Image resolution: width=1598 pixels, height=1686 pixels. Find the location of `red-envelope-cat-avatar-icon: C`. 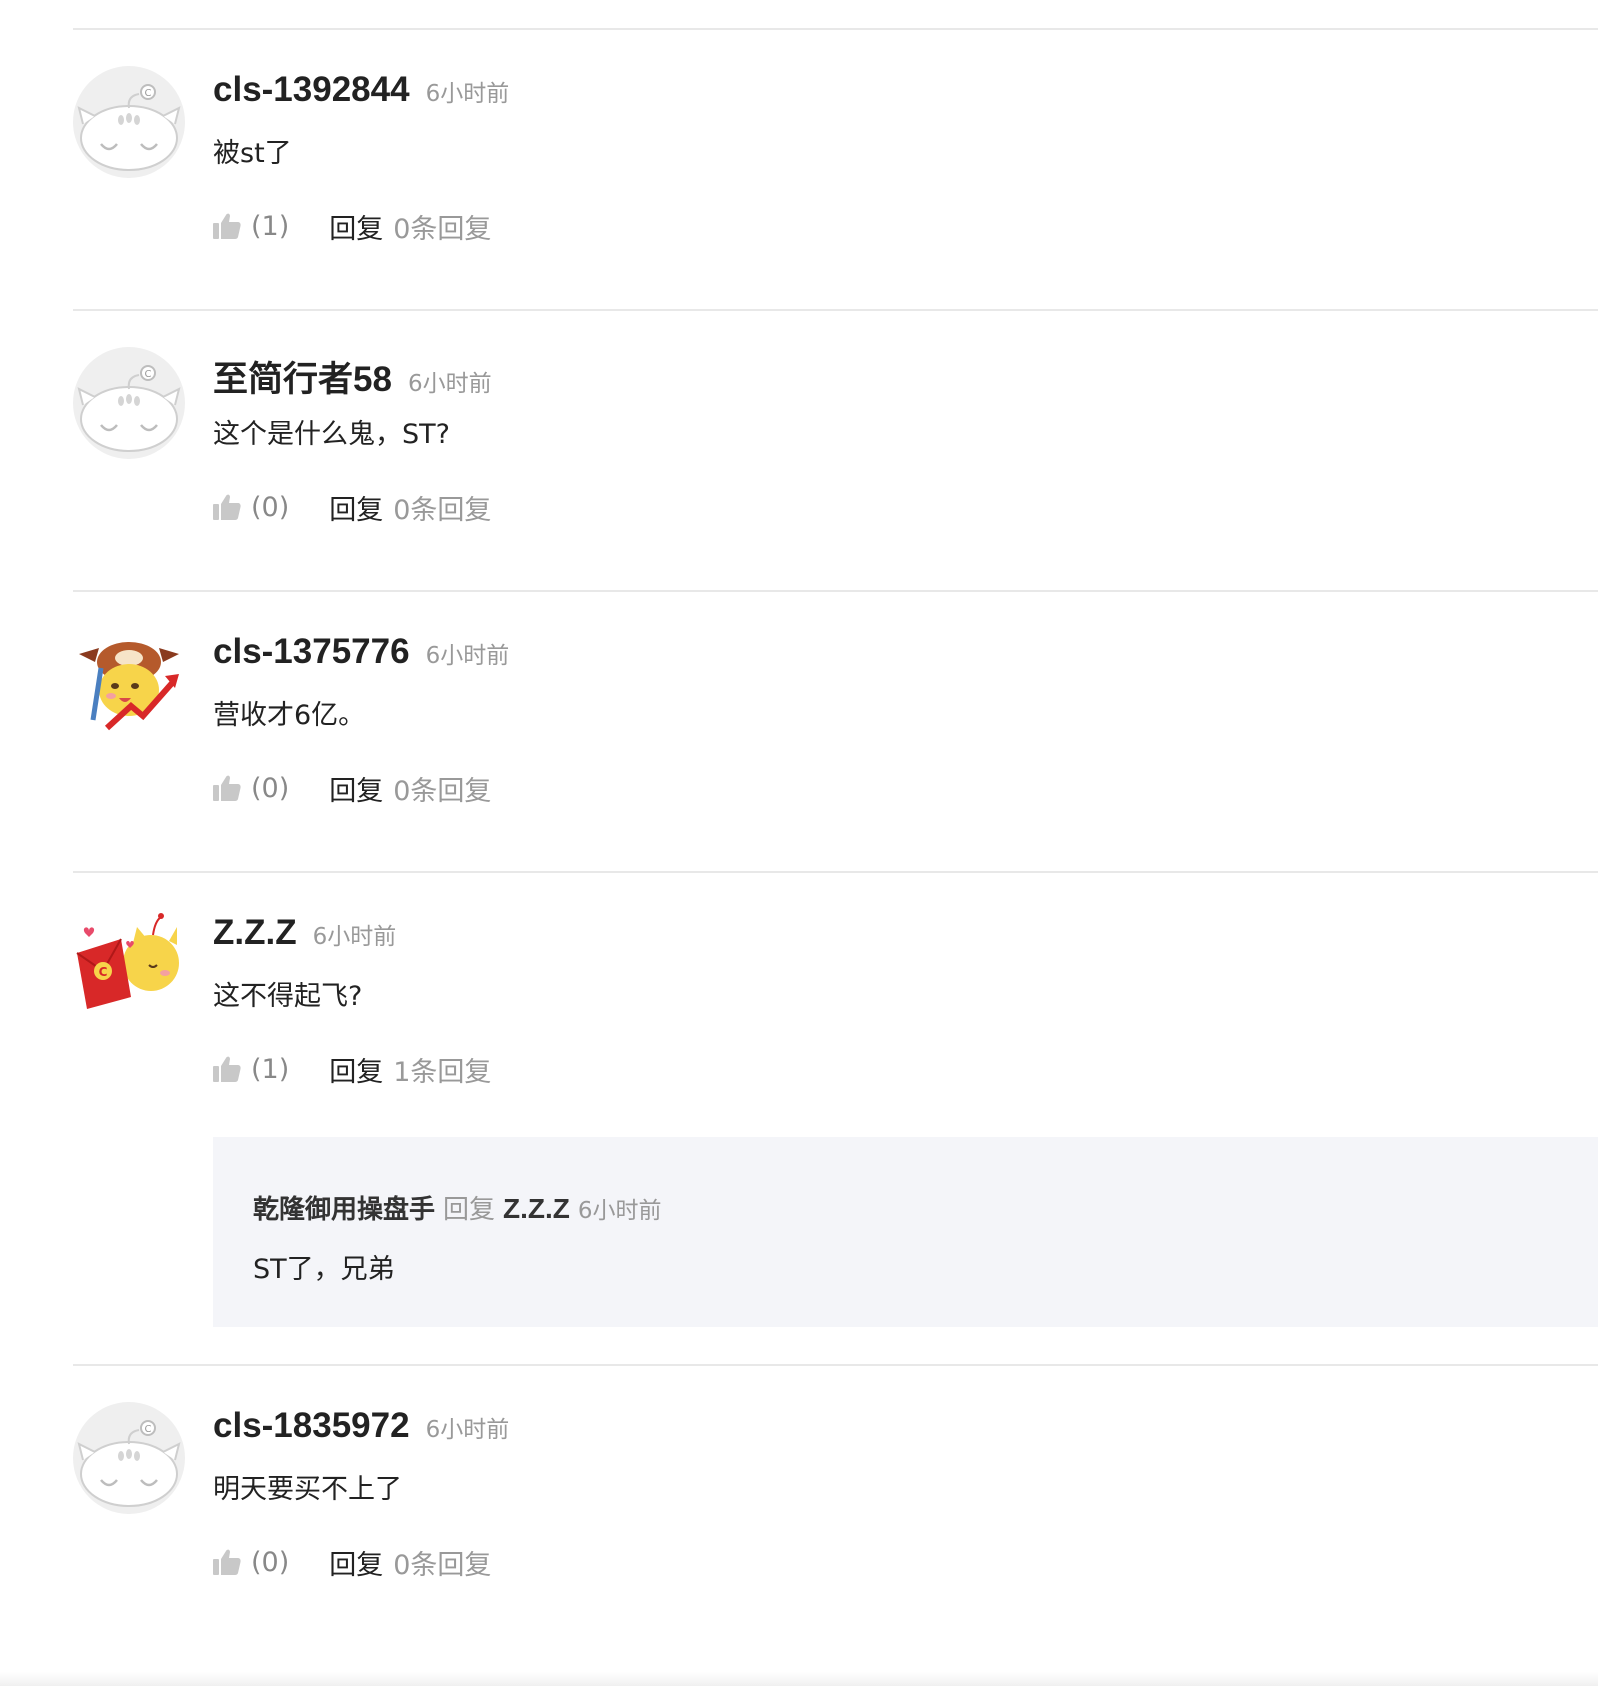

red-envelope-cat-avatar-icon: C is located at coordinates (129, 965).